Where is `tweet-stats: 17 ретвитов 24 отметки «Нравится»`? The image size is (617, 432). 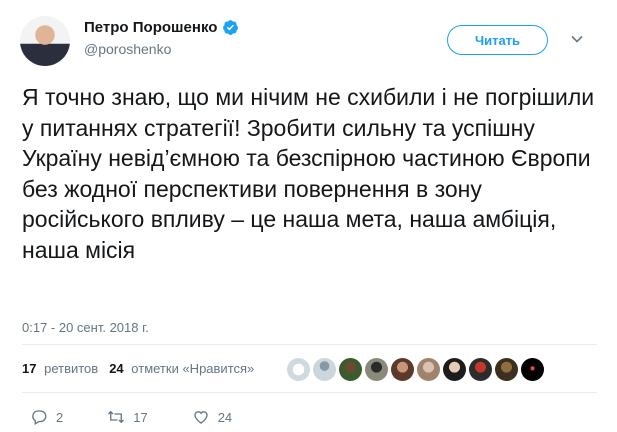
tweet-stats: 17 ретвитов 24 отметки «Нравится» is located at coordinates (143, 368).